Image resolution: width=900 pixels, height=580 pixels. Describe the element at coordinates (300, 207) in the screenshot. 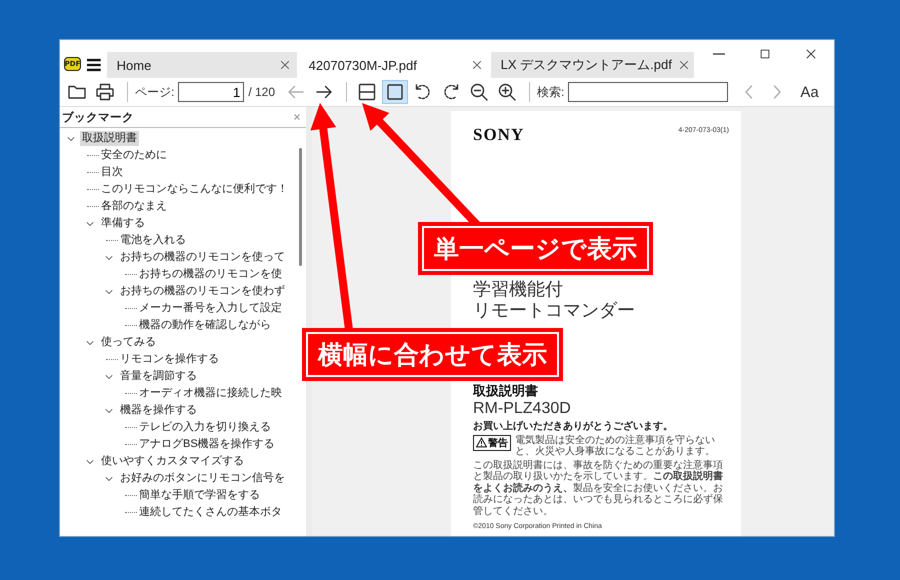

I see `scrollbar-thumb` at that location.